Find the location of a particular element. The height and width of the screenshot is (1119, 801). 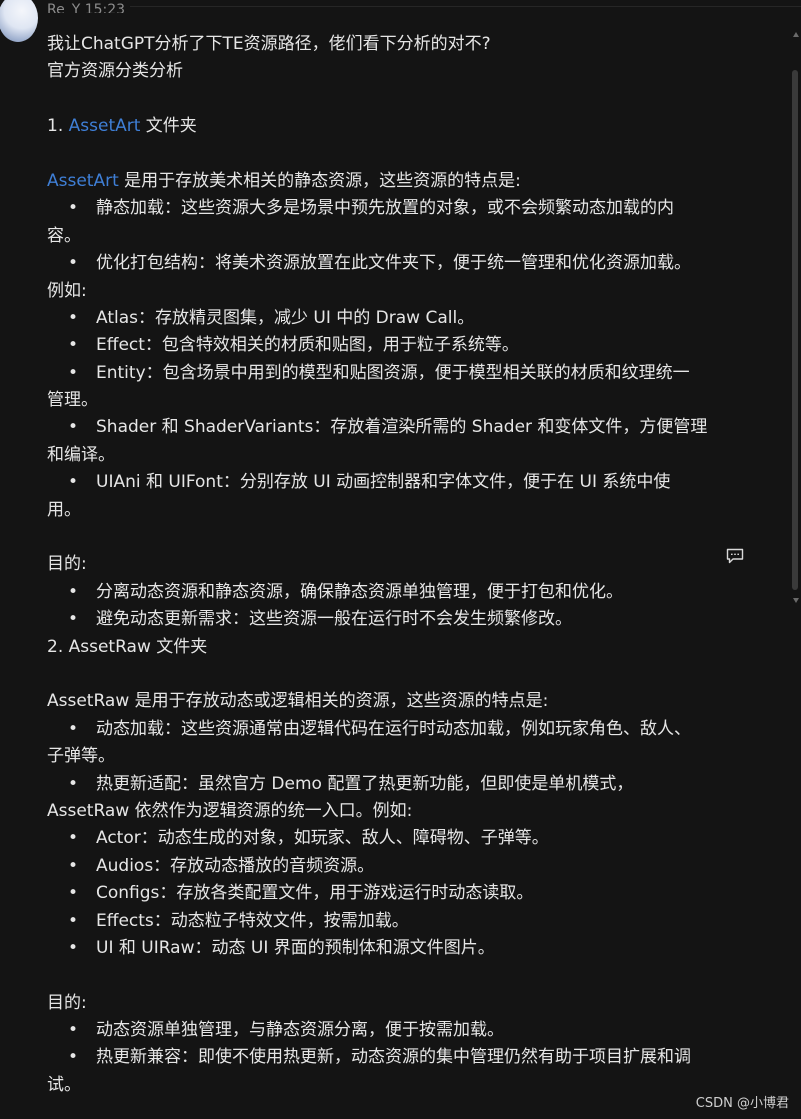

list-item: • UI 和 UIRaw：动态 UI 界面的预制体和源文件图片。 is located at coordinates (387, 948).